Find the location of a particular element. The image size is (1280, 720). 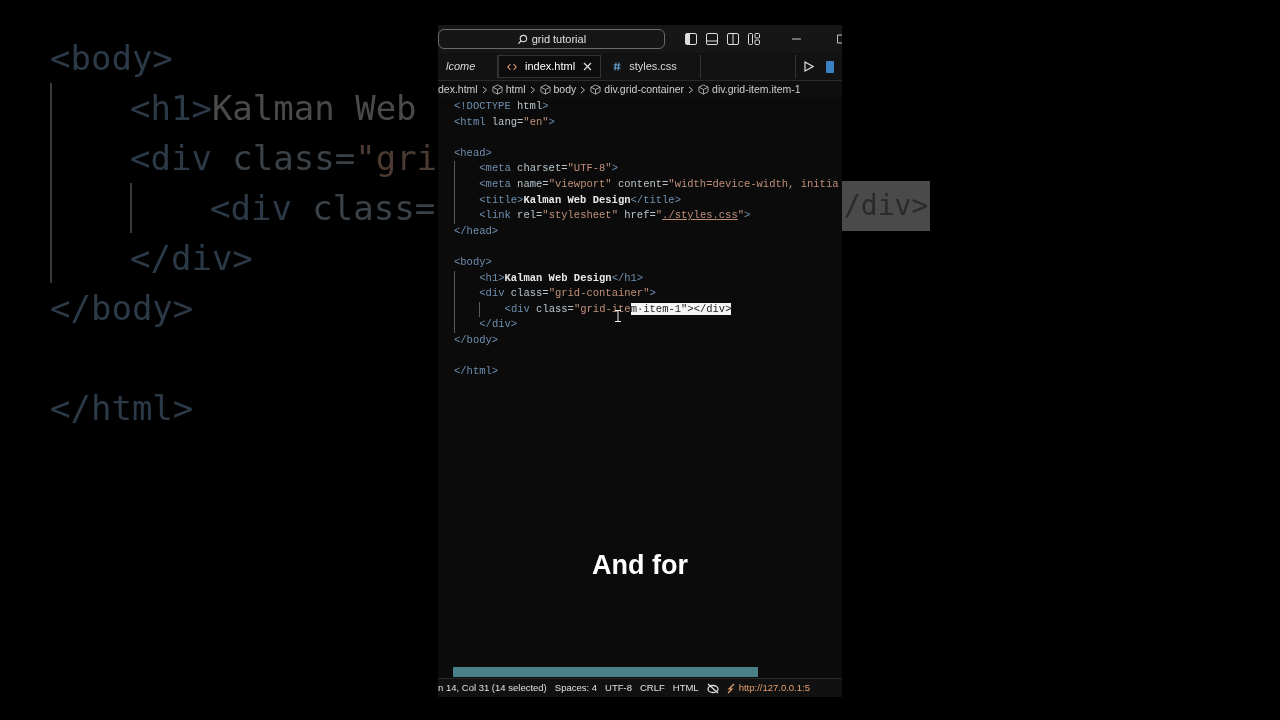

layout-icon is located at coordinates (753, 39).